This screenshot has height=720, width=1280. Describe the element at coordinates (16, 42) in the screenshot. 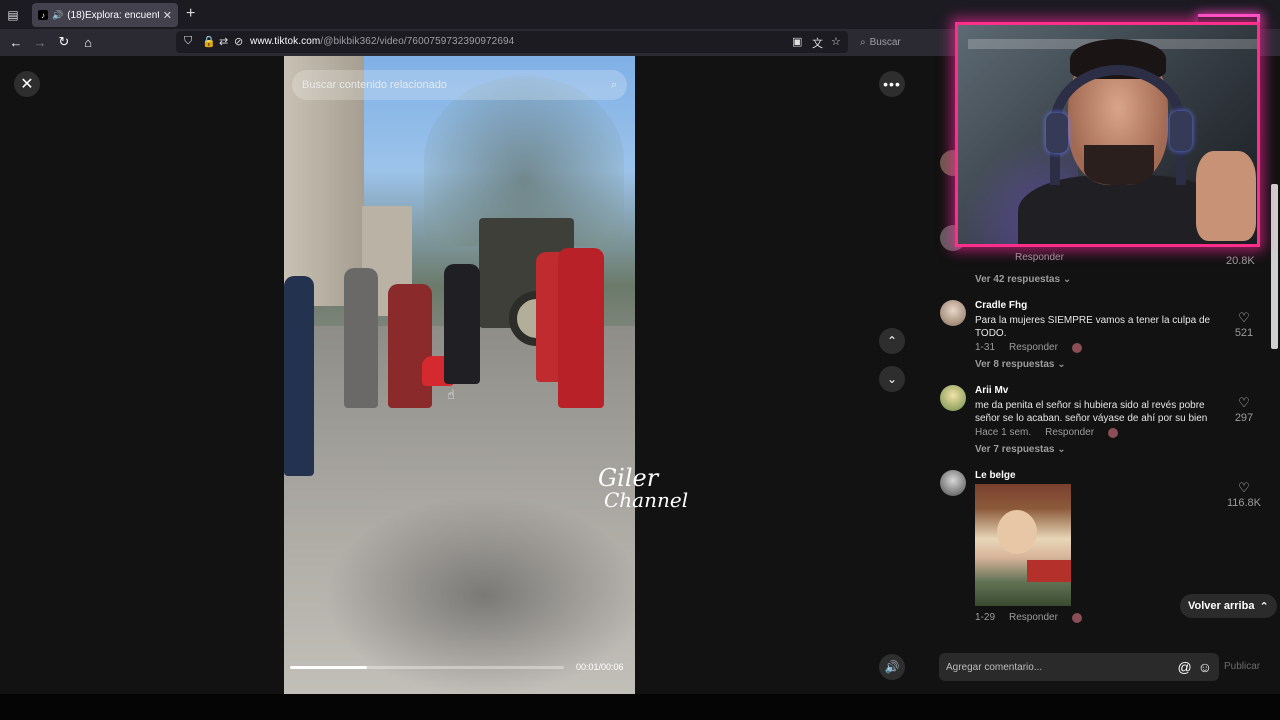

I see `back-arrow-icon: ←` at that location.